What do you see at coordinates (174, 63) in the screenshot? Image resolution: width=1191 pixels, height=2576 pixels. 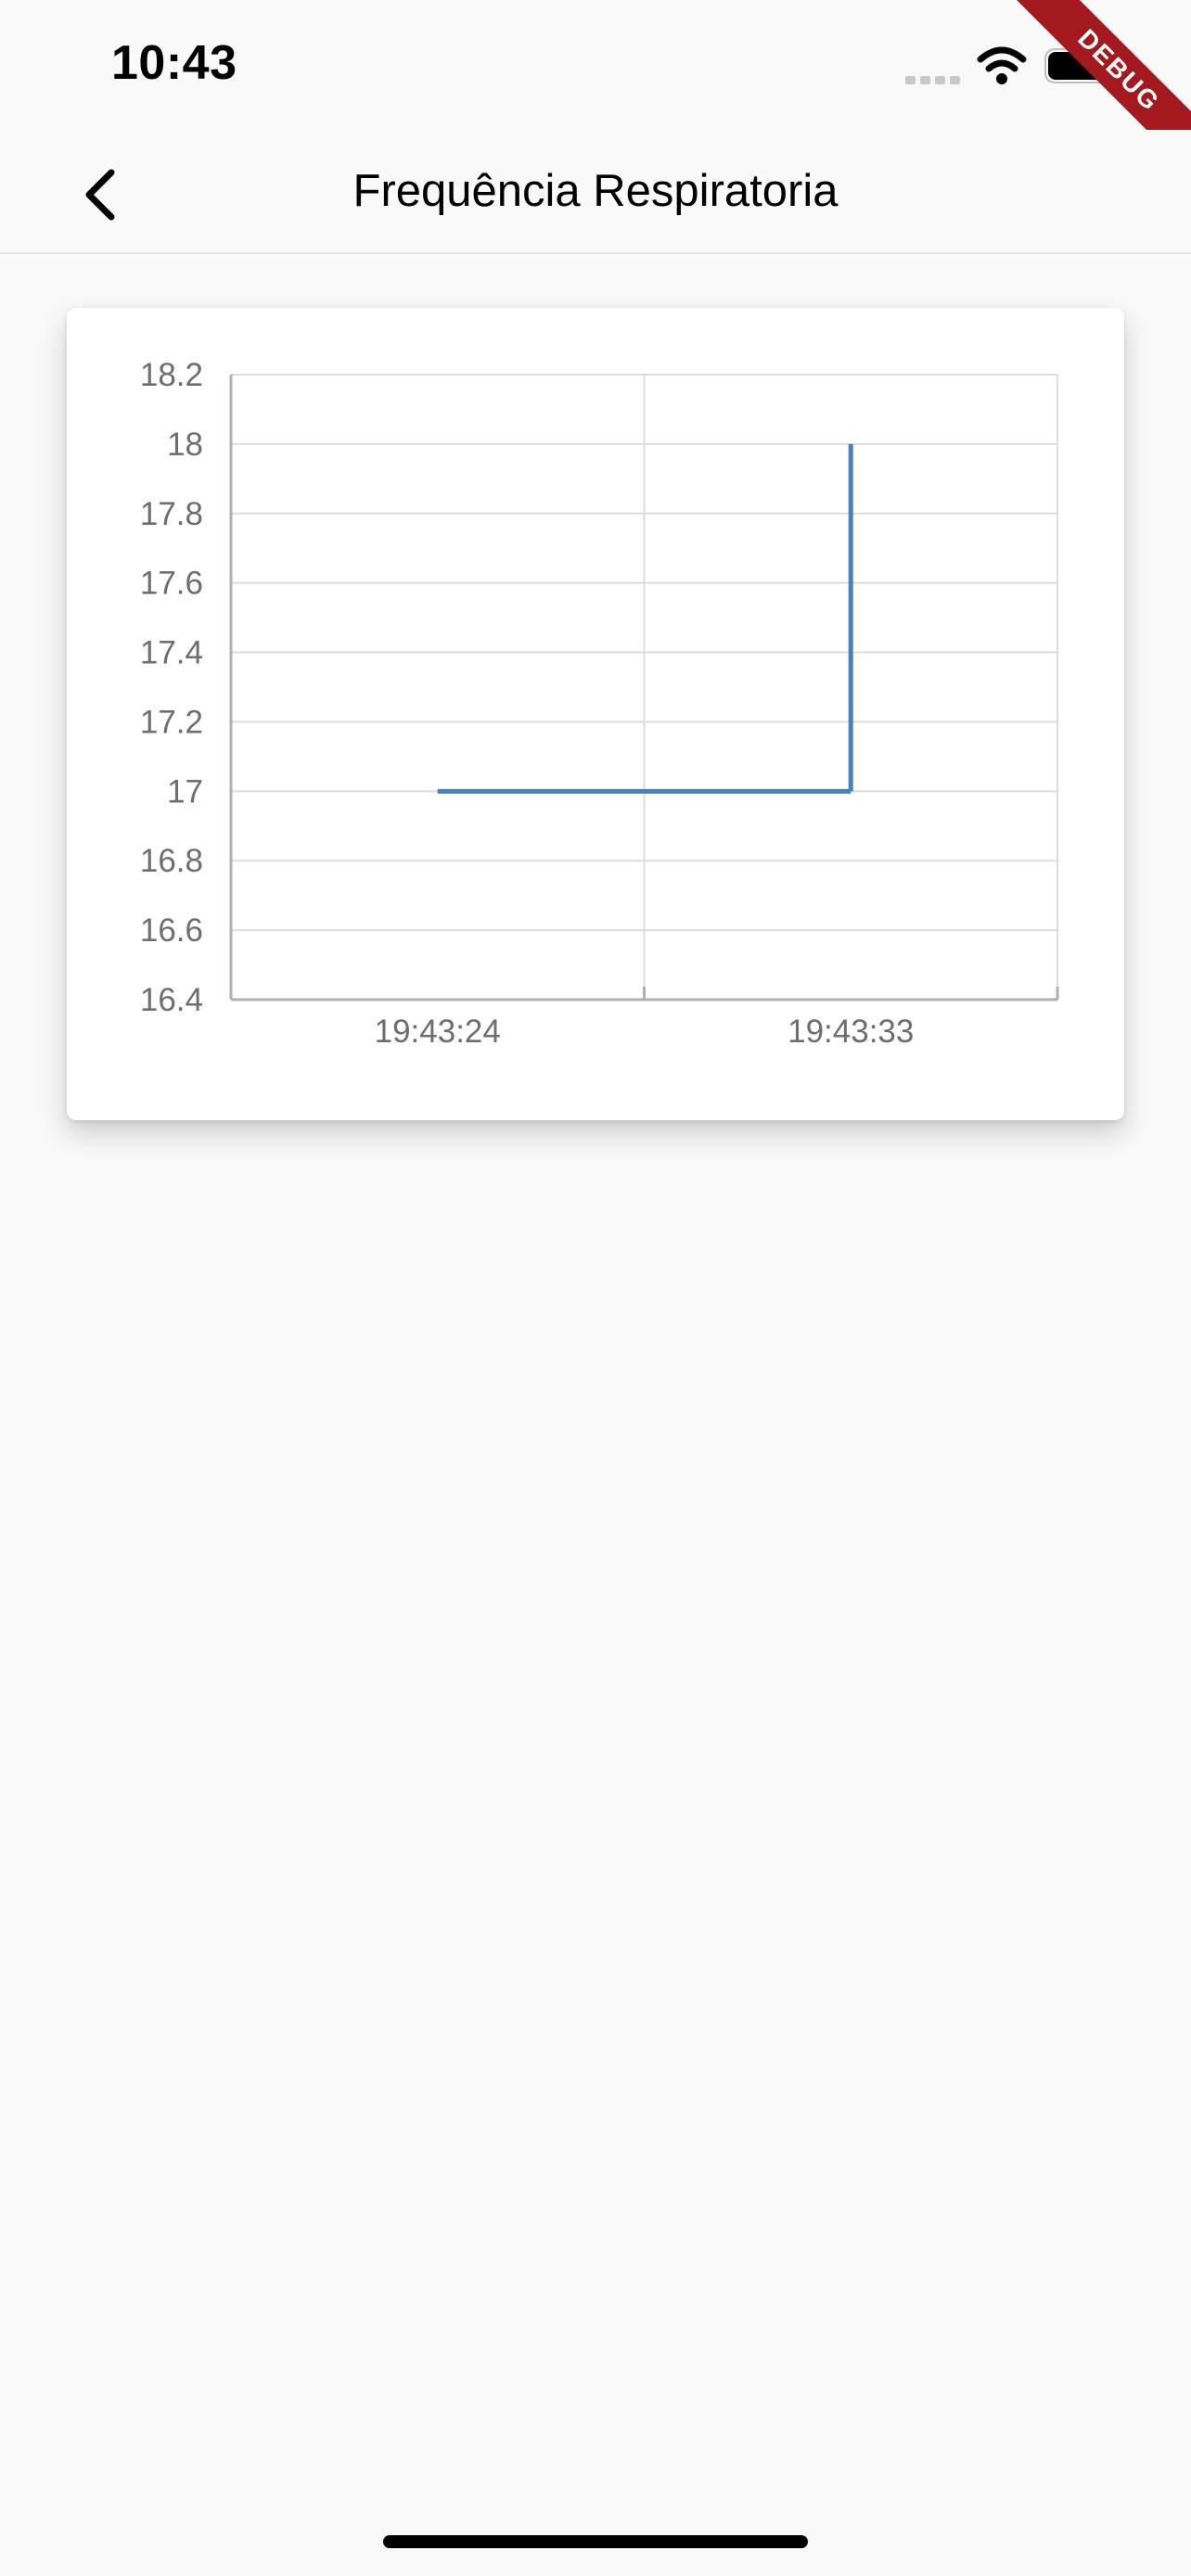 I see `status-time: 10:43` at bounding box center [174, 63].